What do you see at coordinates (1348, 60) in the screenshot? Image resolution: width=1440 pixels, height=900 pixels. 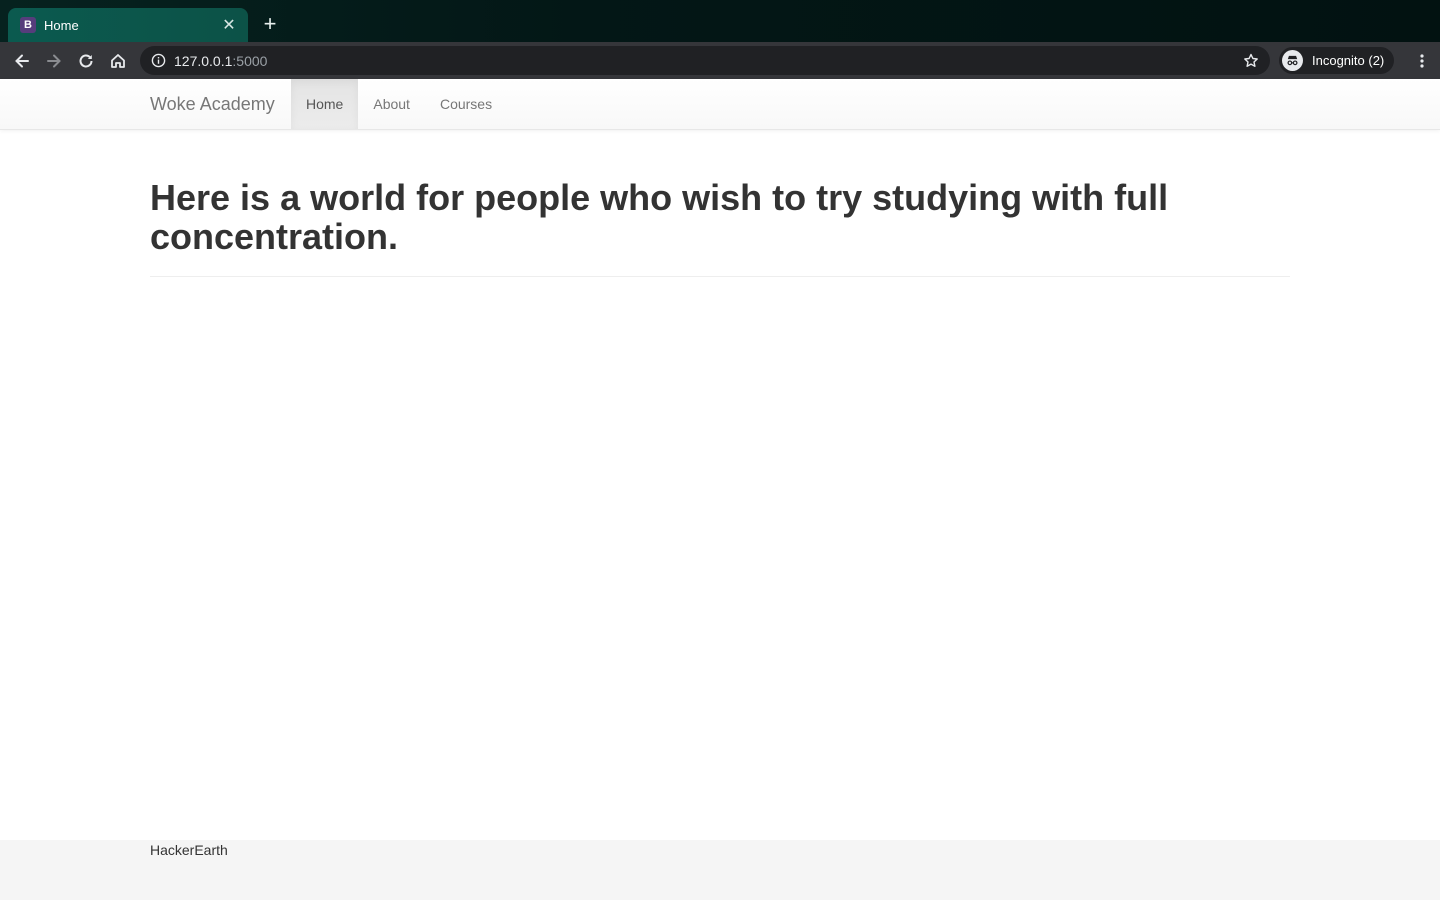 I see `incognito-label: Incognito (2)` at bounding box center [1348, 60].